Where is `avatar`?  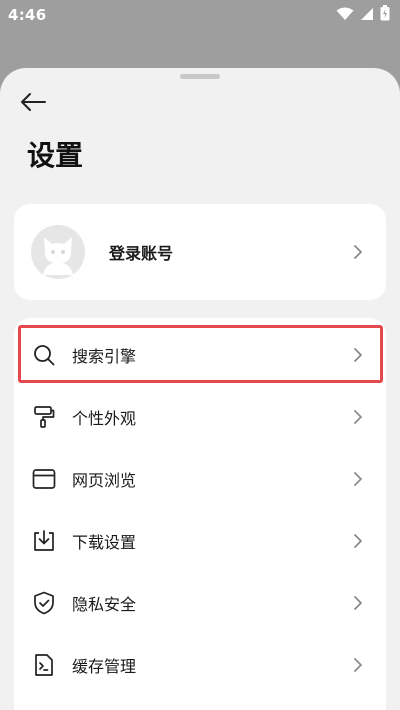 avatar is located at coordinates (58, 252).